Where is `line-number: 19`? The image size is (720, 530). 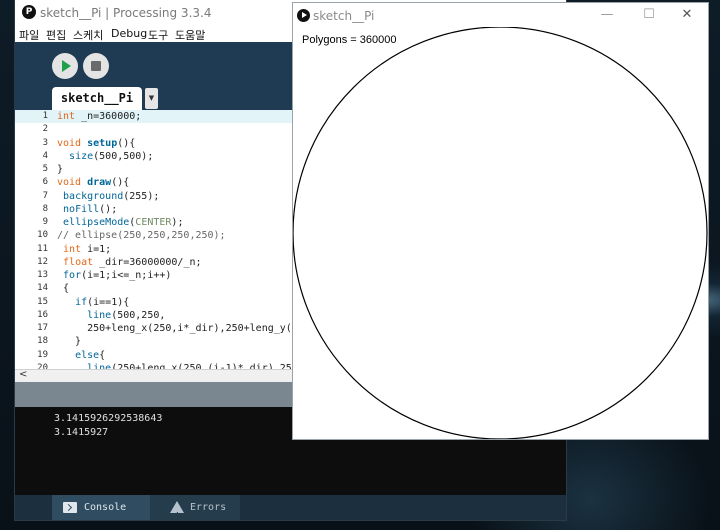
line-number: 19 is located at coordinates (42, 354).